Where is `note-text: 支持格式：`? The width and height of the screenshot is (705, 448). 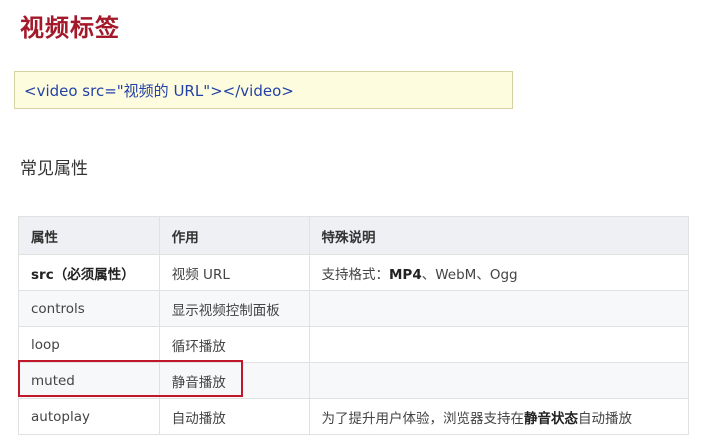
note-text: 支持格式： is located at coordinates (355, 274).